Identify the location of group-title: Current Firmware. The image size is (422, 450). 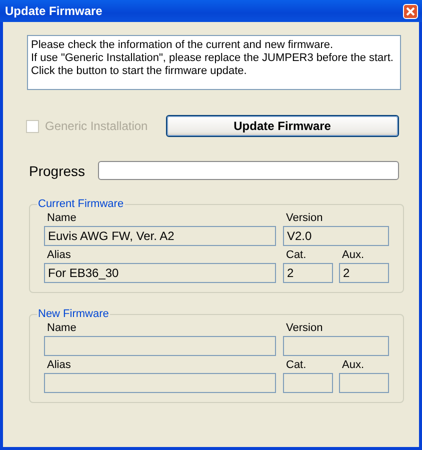
(81, 204).